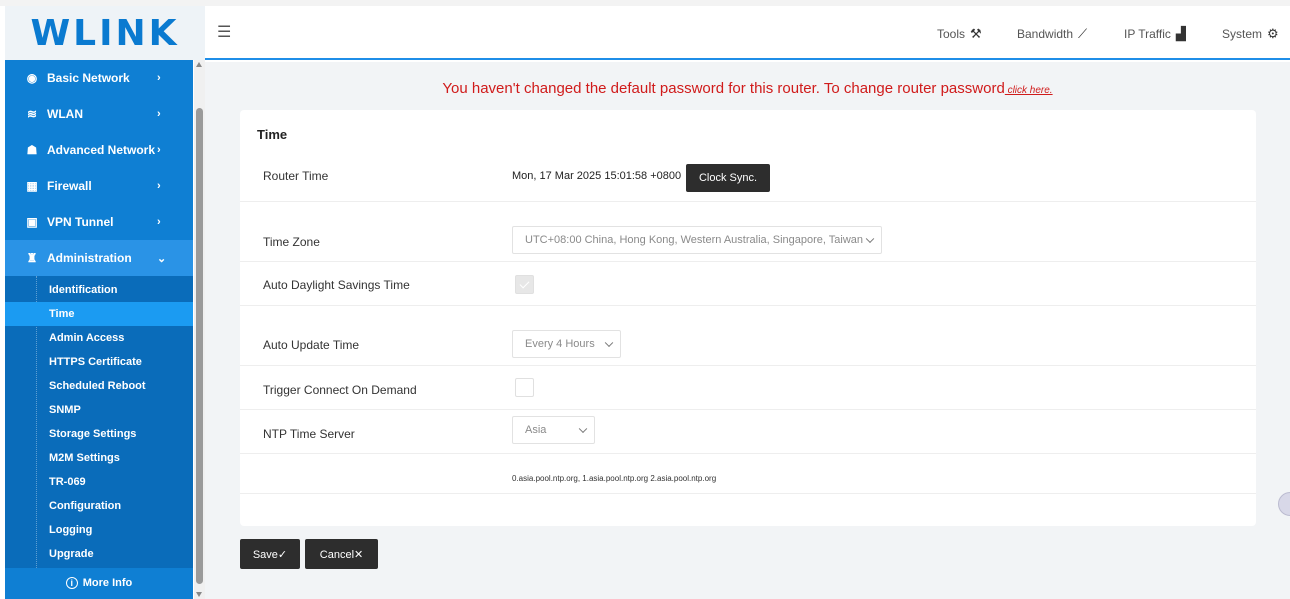 This screenshot has height=599, width=1290. What do you see at coordinates (270, 554) in the screenshot?
I see `save-button: Save✓` at bounding box center [270, 554].